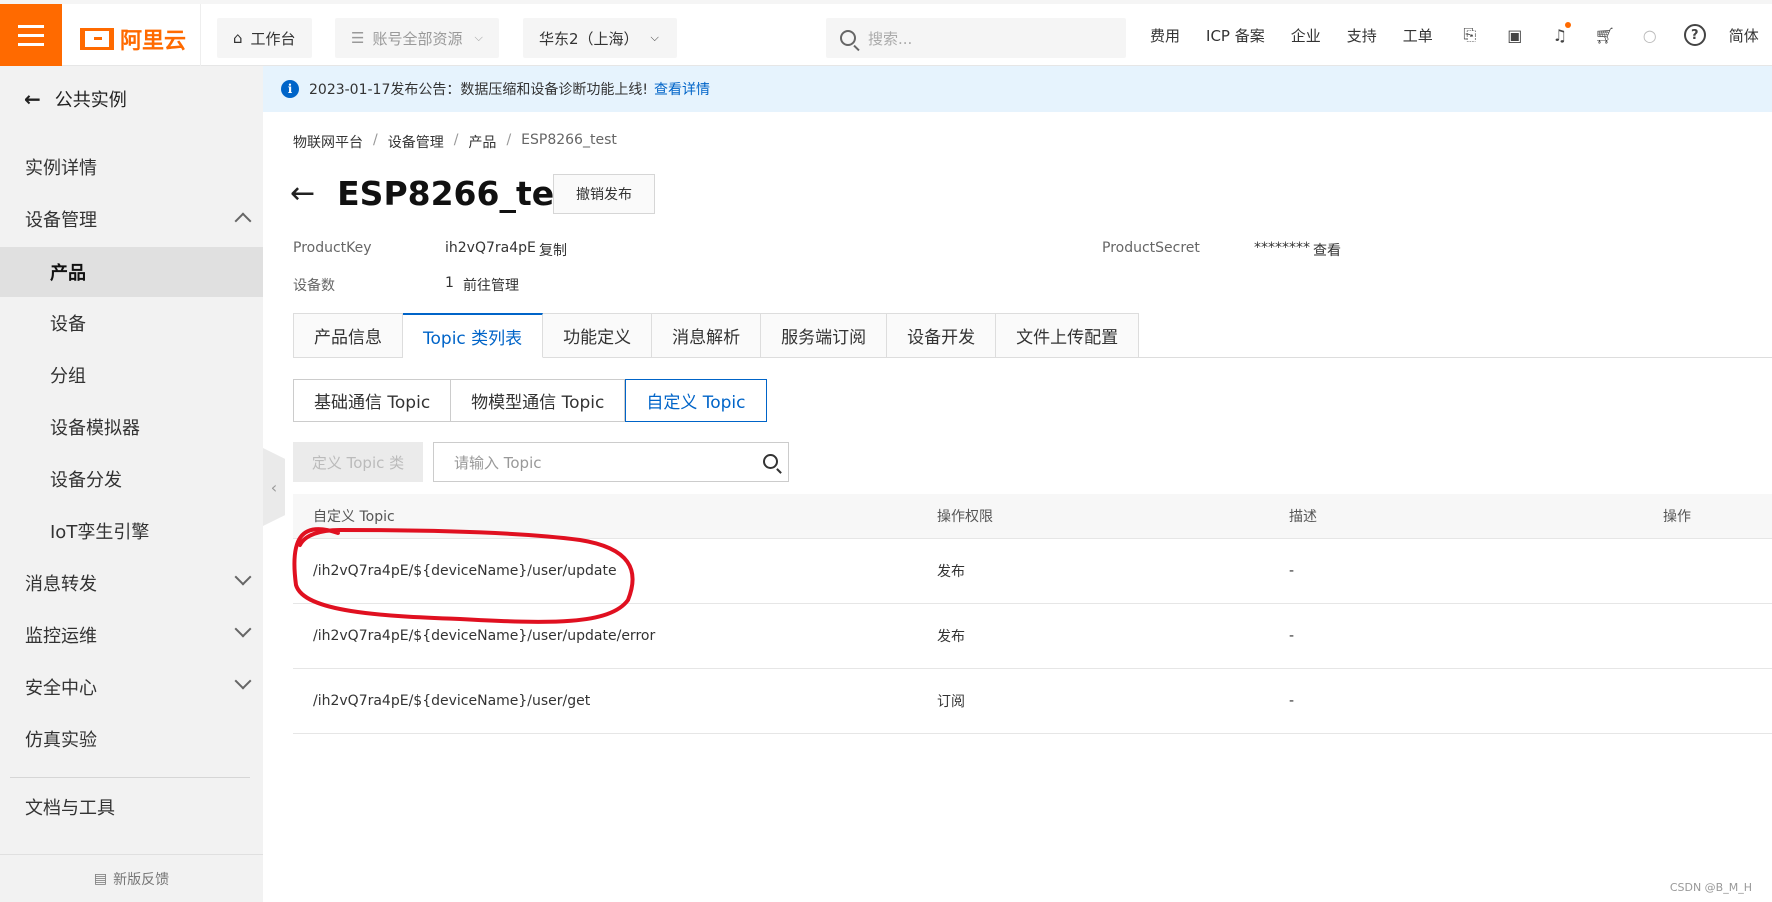 The height and width of the screenshot is (902, 1772). I want to click on topic-search-input: 请输入 Topic, so click(611, 462).